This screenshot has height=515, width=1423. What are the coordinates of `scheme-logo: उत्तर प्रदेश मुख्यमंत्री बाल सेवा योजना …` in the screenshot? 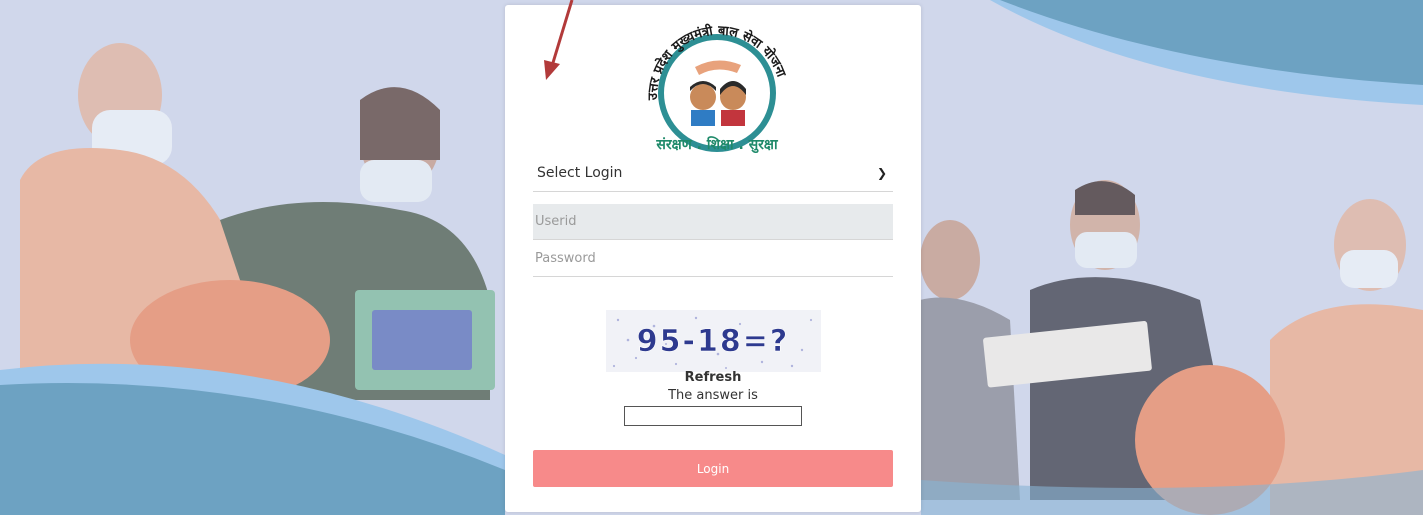 It's located at (717, 90).